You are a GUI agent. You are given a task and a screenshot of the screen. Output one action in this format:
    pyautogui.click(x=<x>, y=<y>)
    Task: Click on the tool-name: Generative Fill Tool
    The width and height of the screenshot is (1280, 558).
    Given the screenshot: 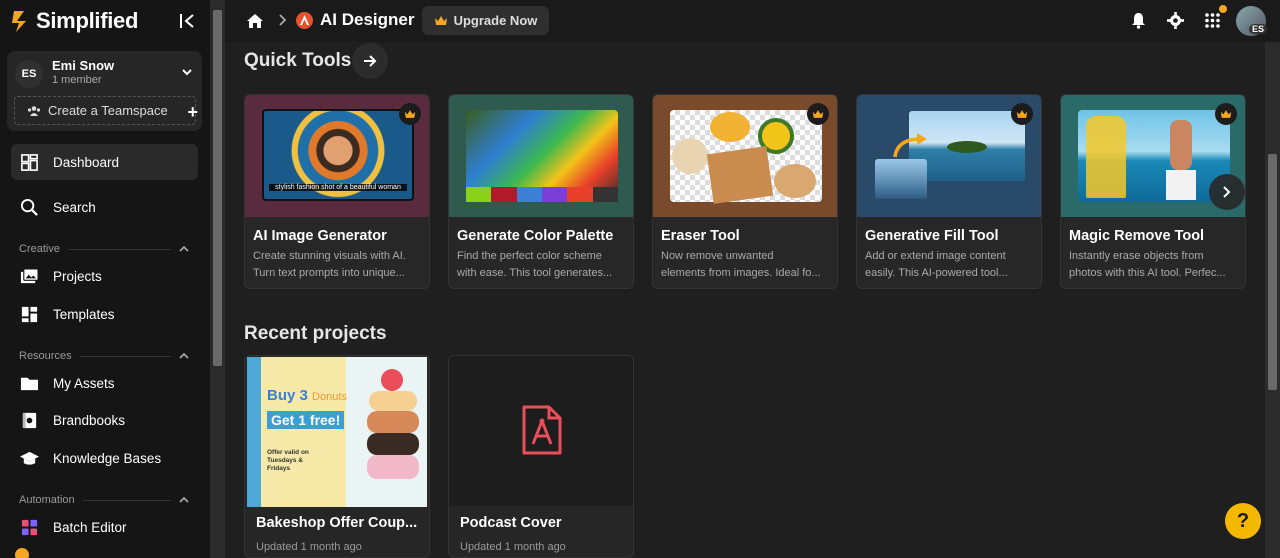 What is the action you would take?
    pyautogui.click(x=932, y=236)
    